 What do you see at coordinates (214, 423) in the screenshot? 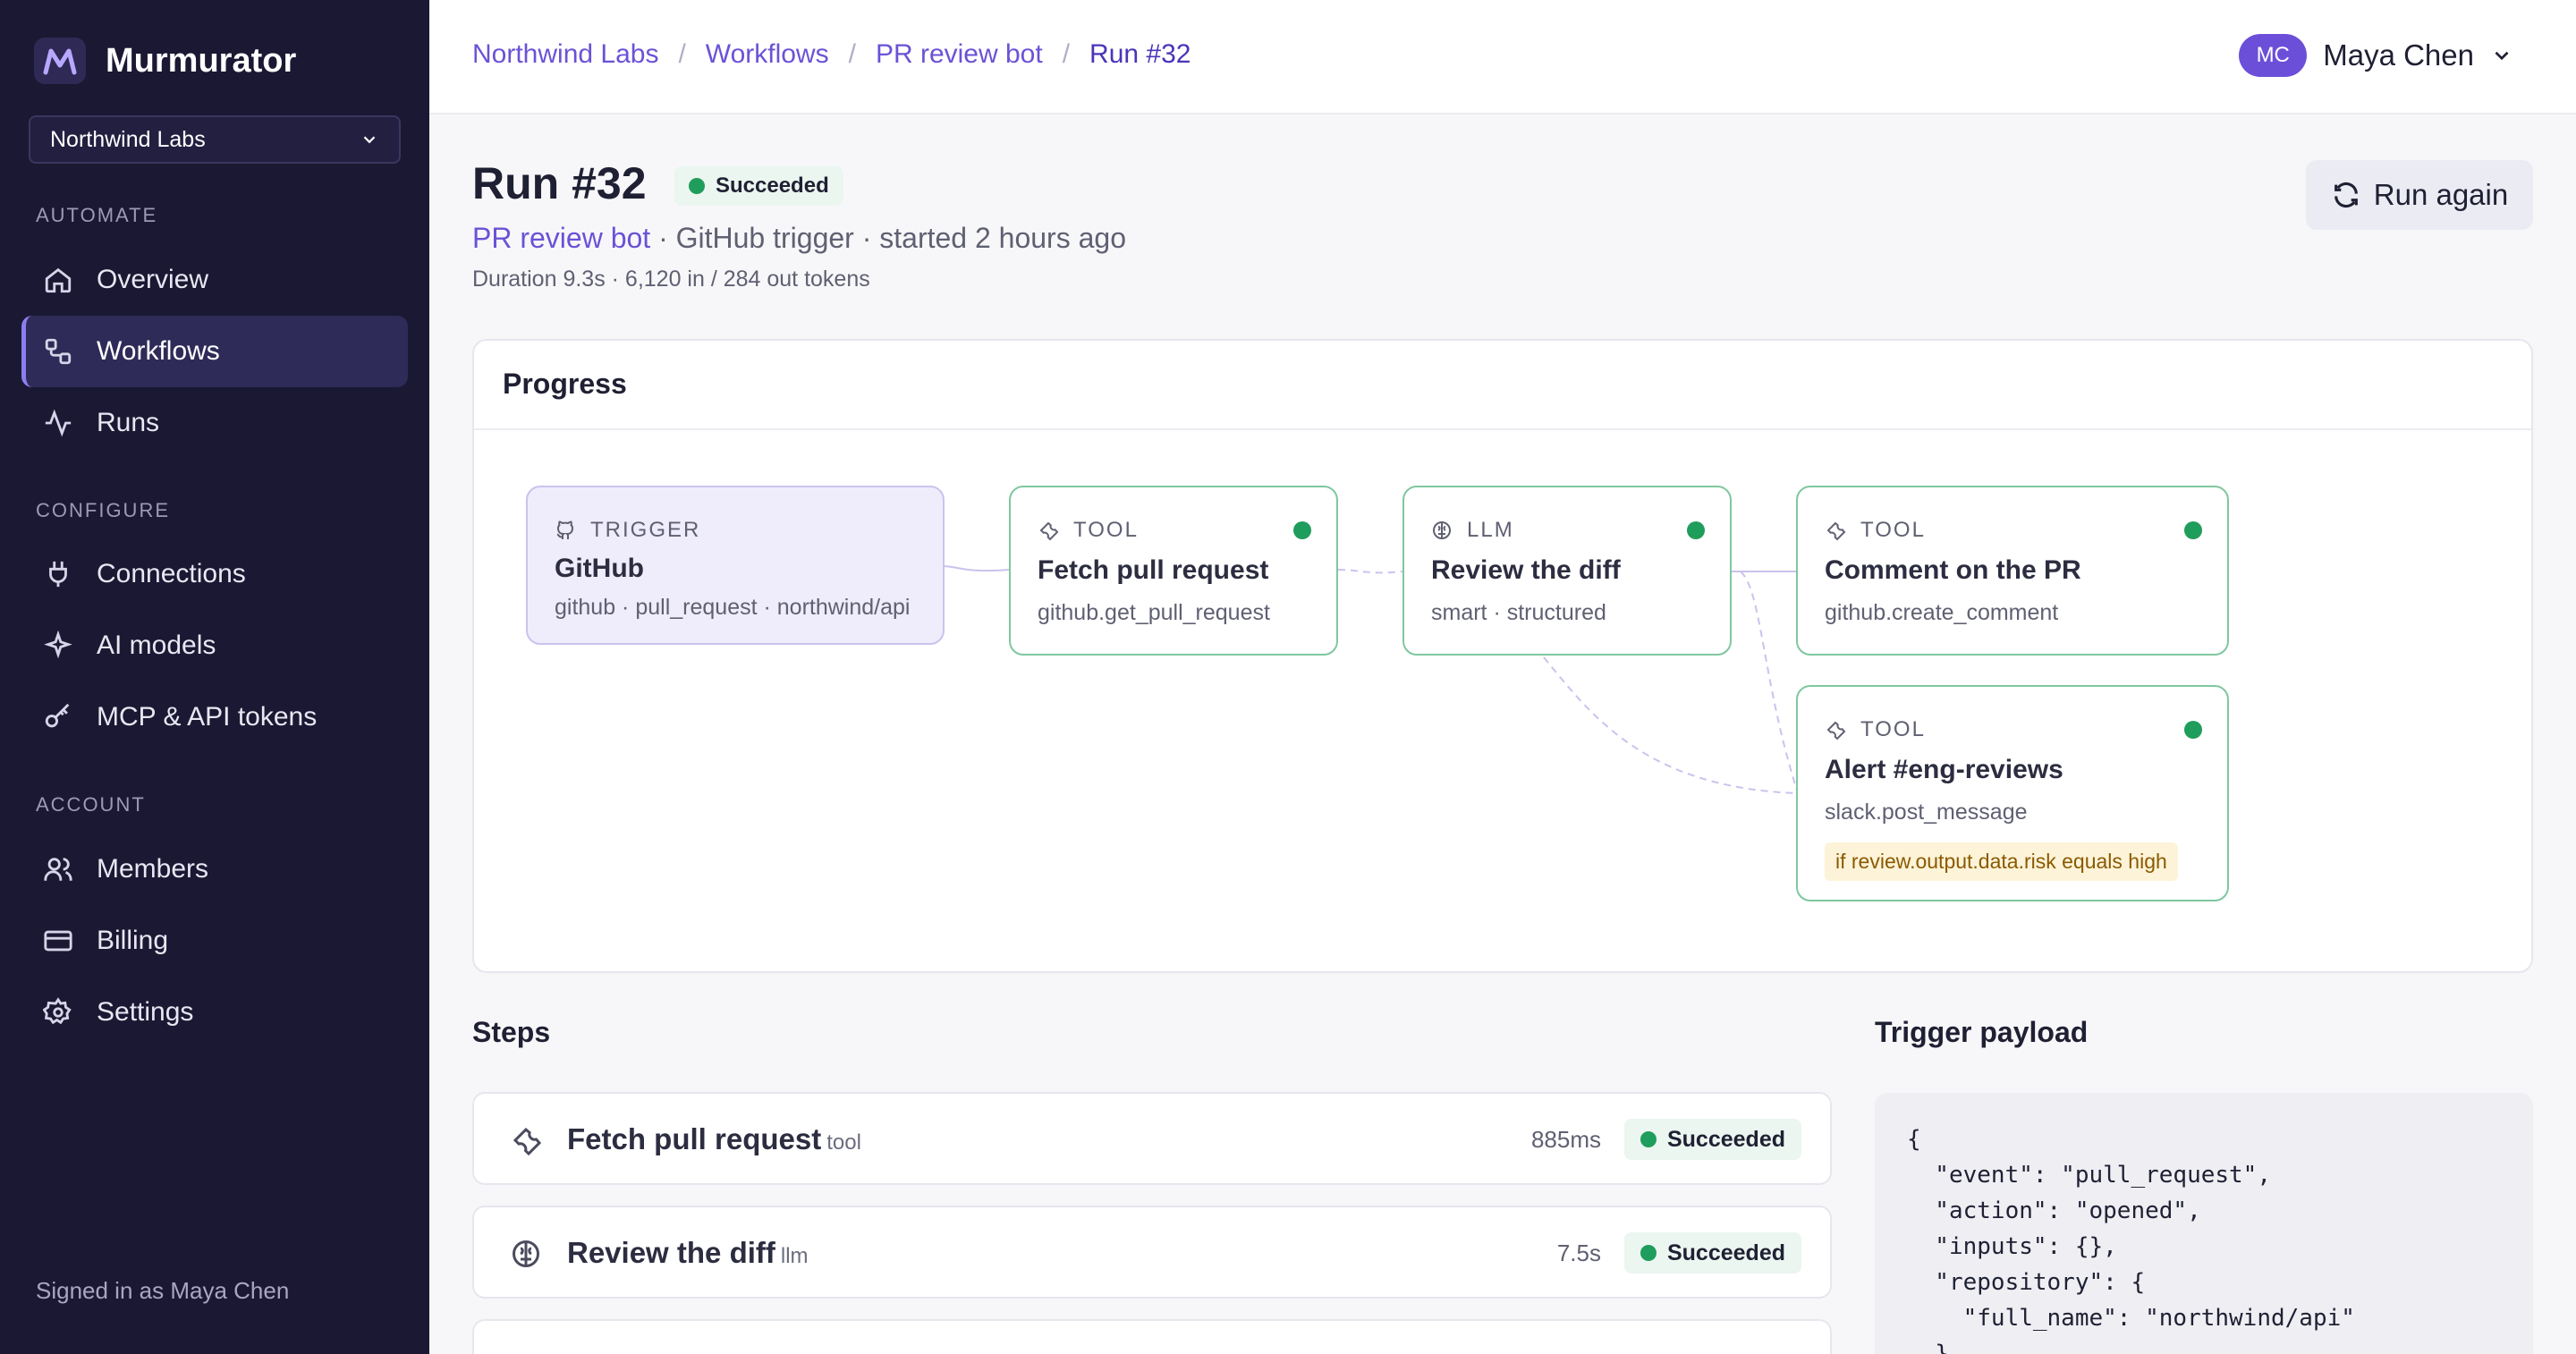
I see `sidebar-item-runs: Runs` at bounding box center [214, 423].